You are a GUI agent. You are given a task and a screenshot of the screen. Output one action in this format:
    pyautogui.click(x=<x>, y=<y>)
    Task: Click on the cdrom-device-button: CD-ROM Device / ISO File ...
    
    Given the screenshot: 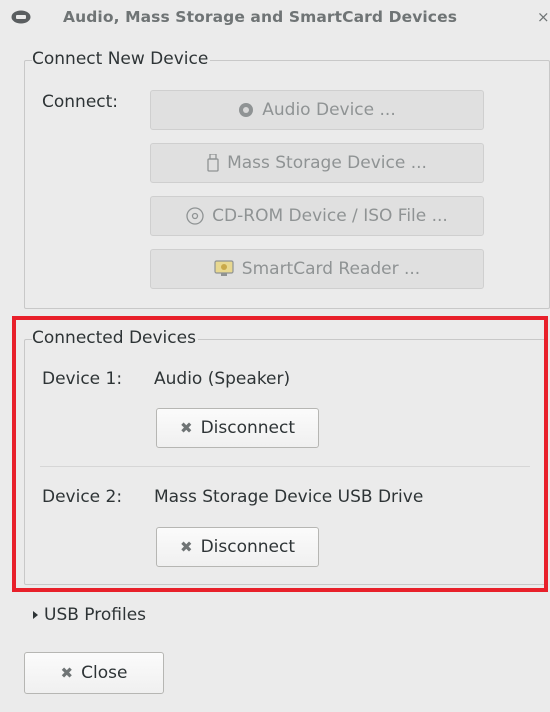 What is the action you would take?
    pyautogui.click(x=317, y=216)
    